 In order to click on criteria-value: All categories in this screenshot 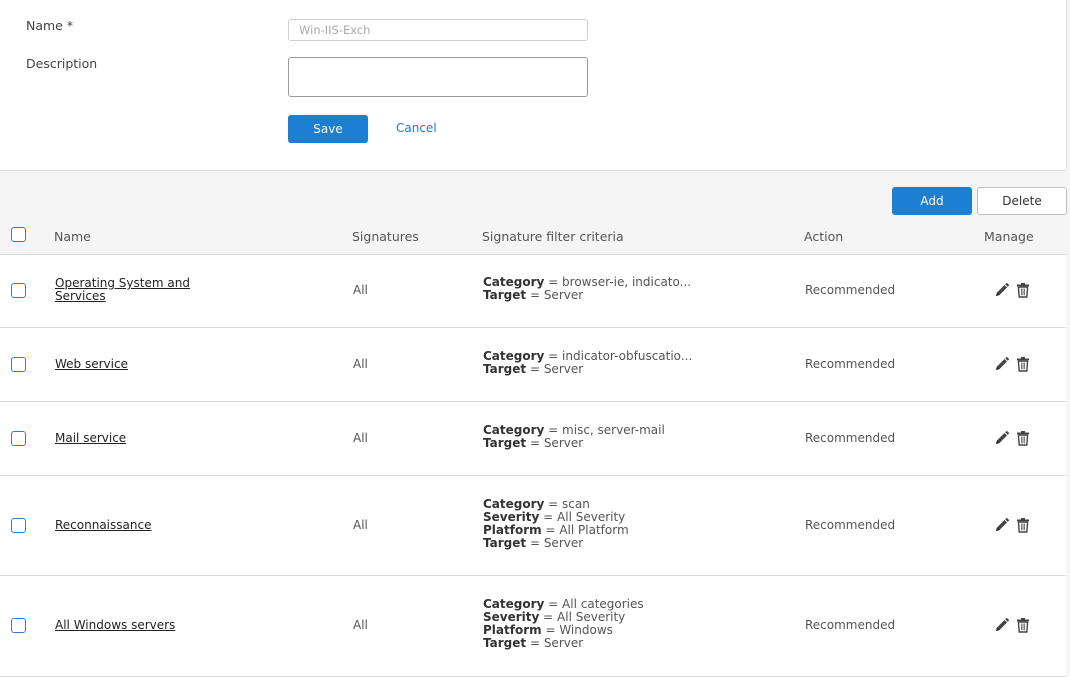, I will do `click(603, 604)`.